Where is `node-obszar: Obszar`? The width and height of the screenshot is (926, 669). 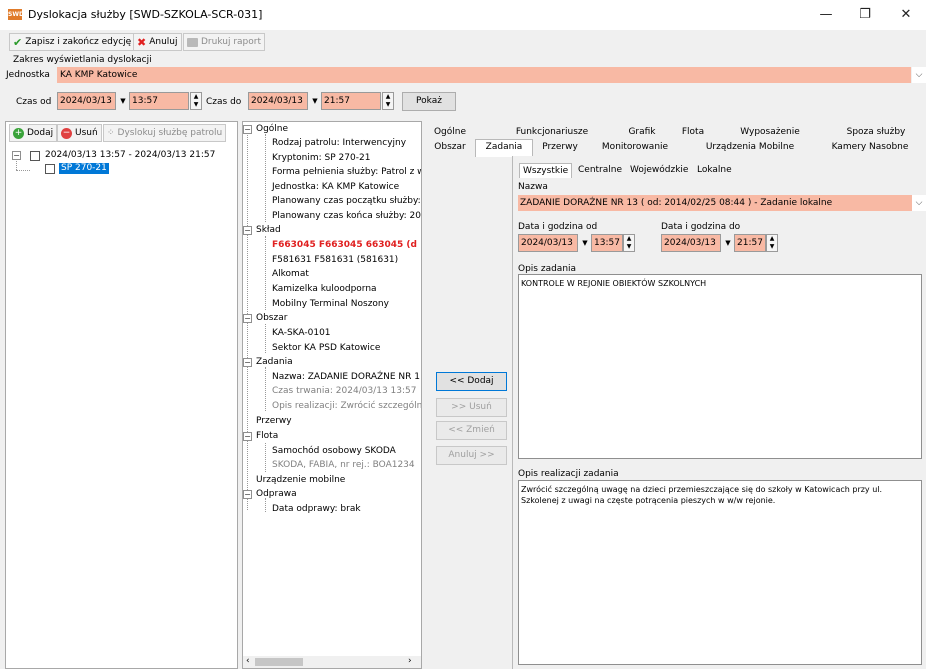
node-obszar: Obszar is located at coordinates (271, 318).